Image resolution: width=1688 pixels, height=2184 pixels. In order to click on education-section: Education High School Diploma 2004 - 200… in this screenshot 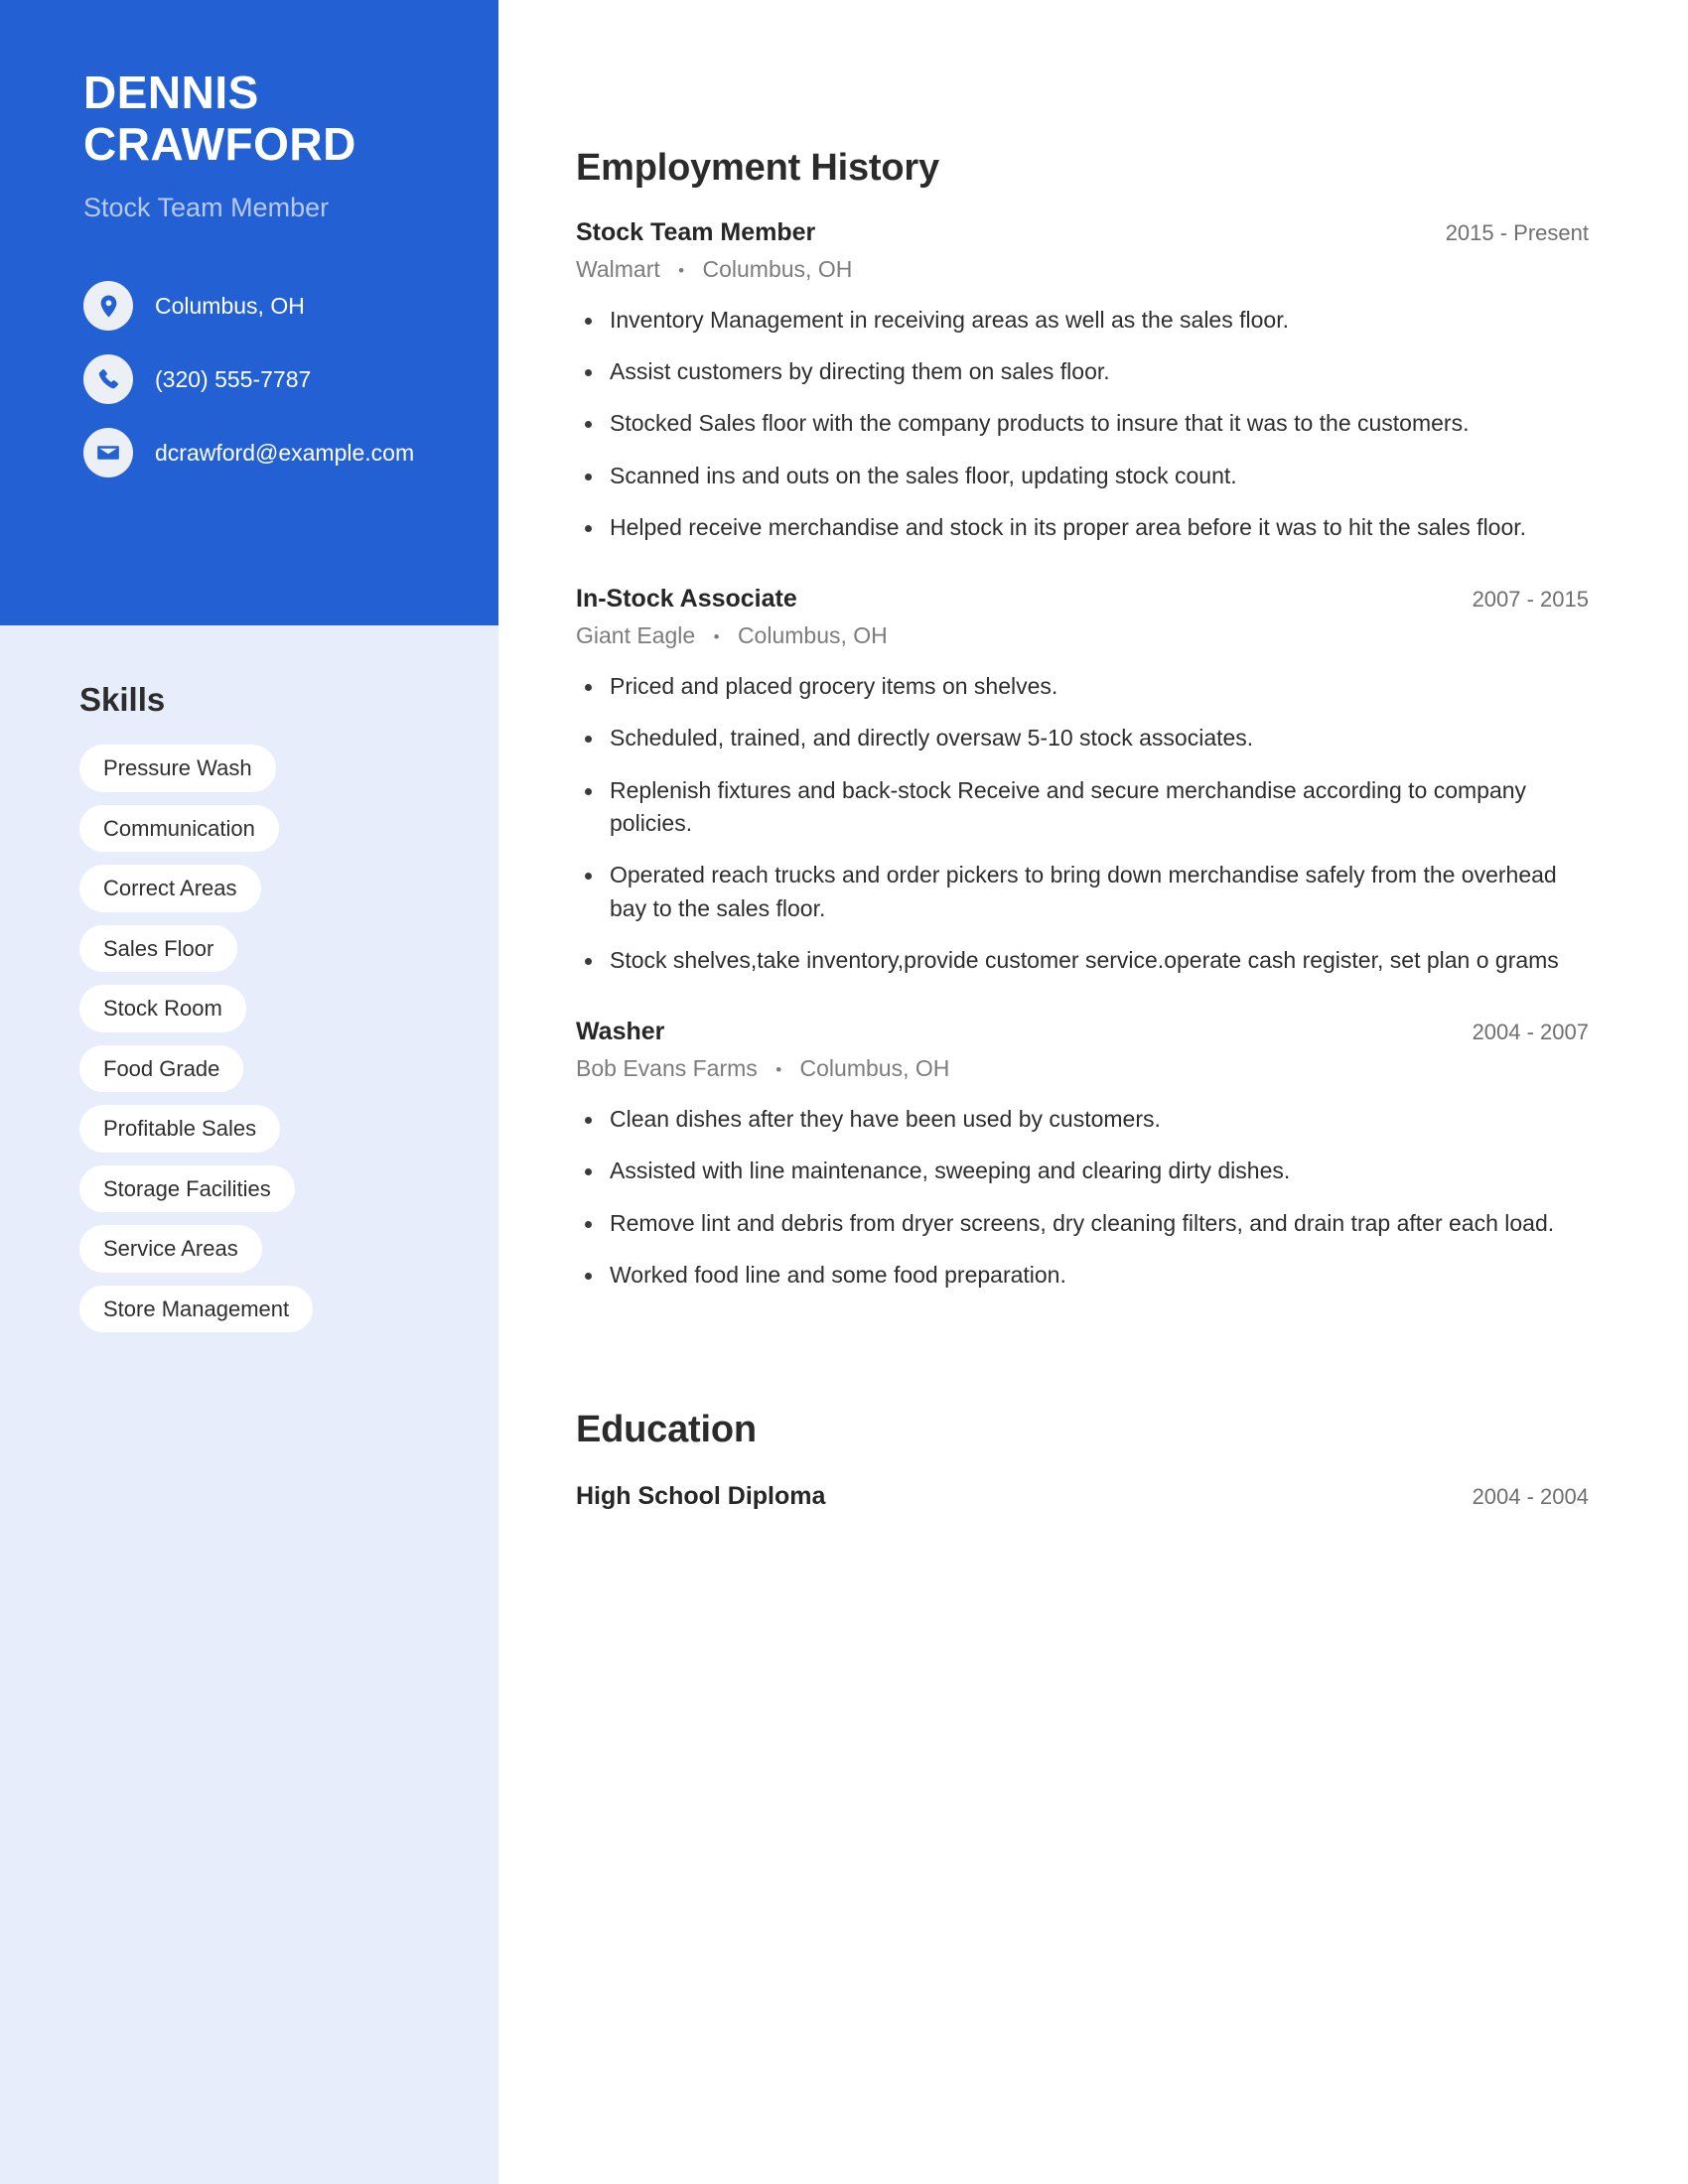, I will do `click(1082, 1460)`.